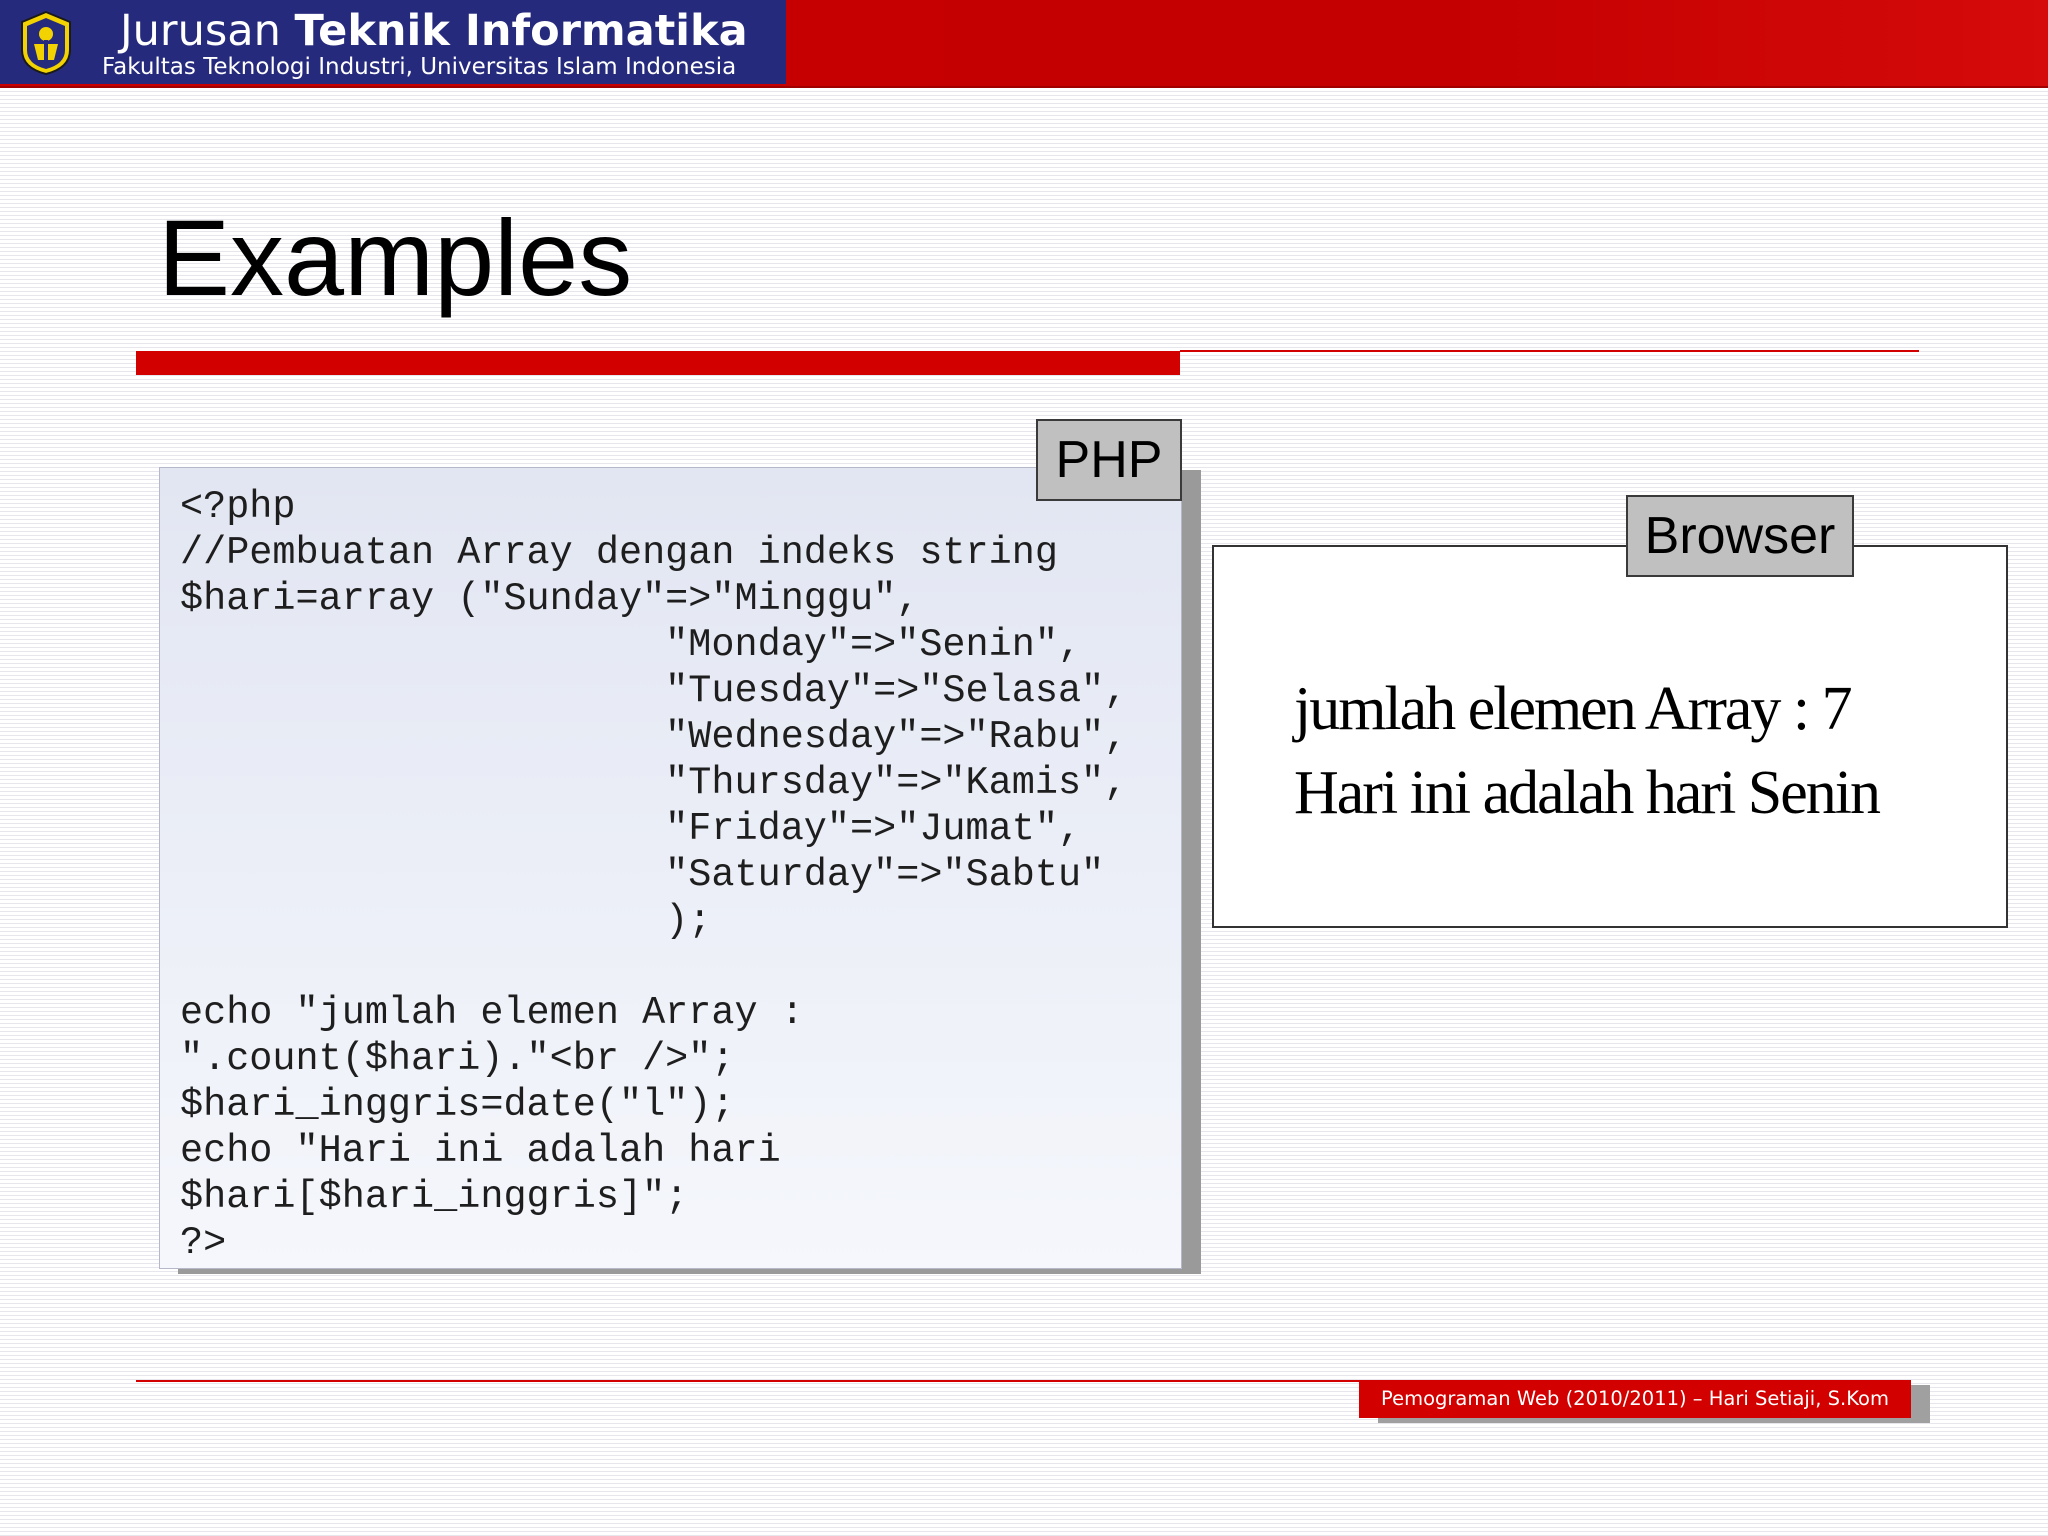 The image size is (2048, 1536). Describe the element at coordinates (1573, 709) in the screenshot. I see `browser-output-line-count: jumlah elemen Array : 7` at that location.